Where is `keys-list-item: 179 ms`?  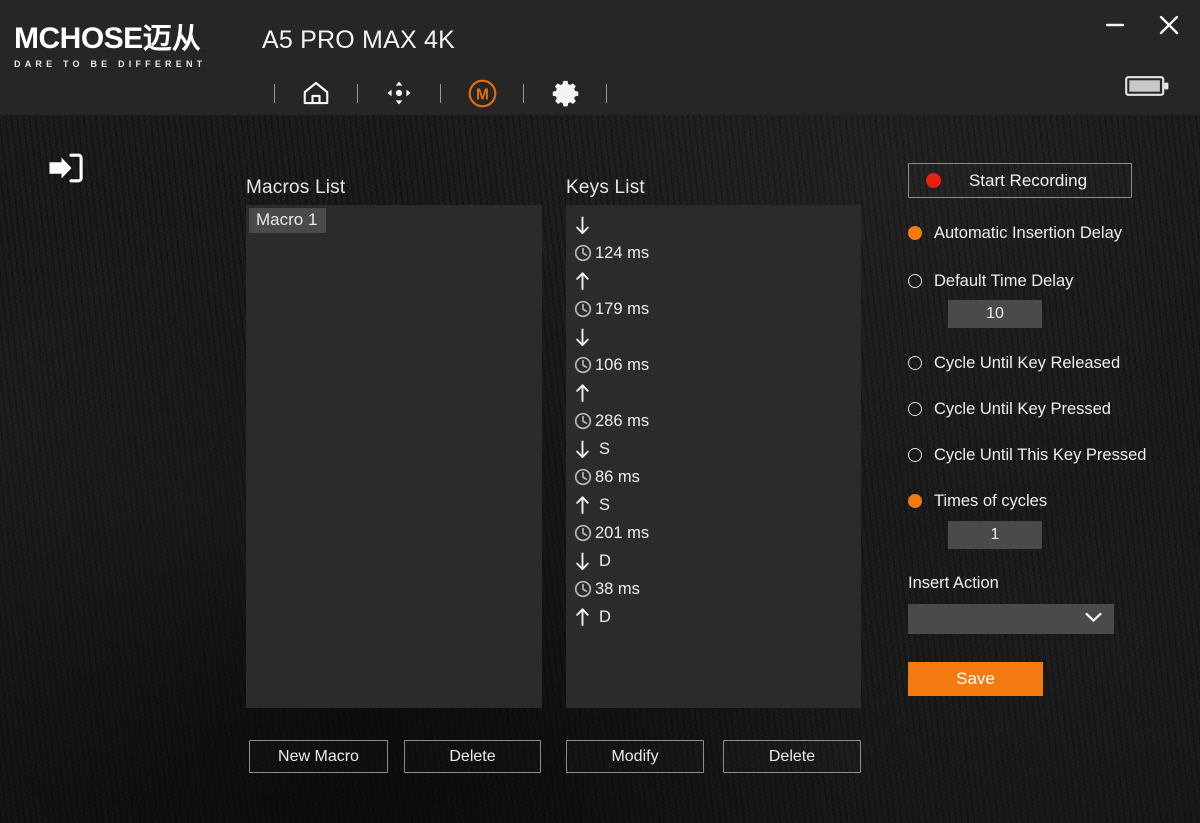 keys-list-item: 179 ms is located at coordinates (717, 309).